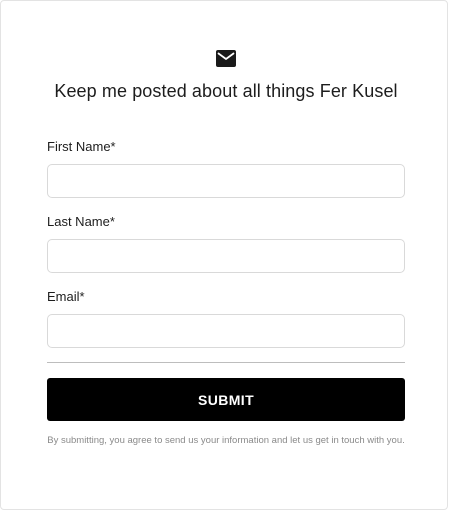 Image resolution: width=450 pixels, height=510 pixels. I want to click on envelope-icon, so click(226, 58).